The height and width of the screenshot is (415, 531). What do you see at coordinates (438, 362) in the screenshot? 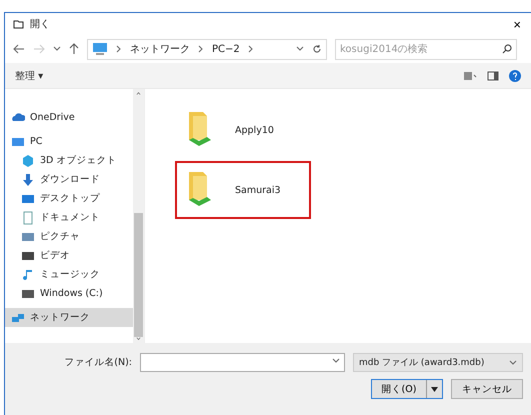
I see `file-type-dropdown: mdb ファイル (award3.mdb)` at bounding box center [438, 362].